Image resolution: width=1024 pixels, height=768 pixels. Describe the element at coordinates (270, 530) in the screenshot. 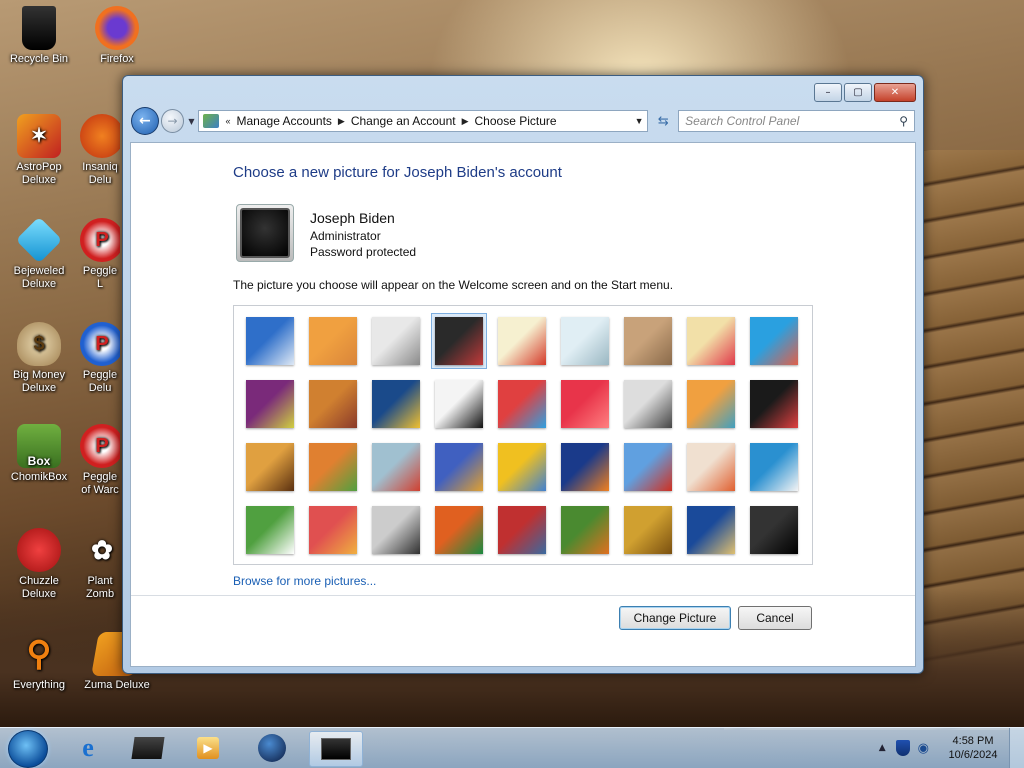

I see `picture-option-soccer-ball` at that location.